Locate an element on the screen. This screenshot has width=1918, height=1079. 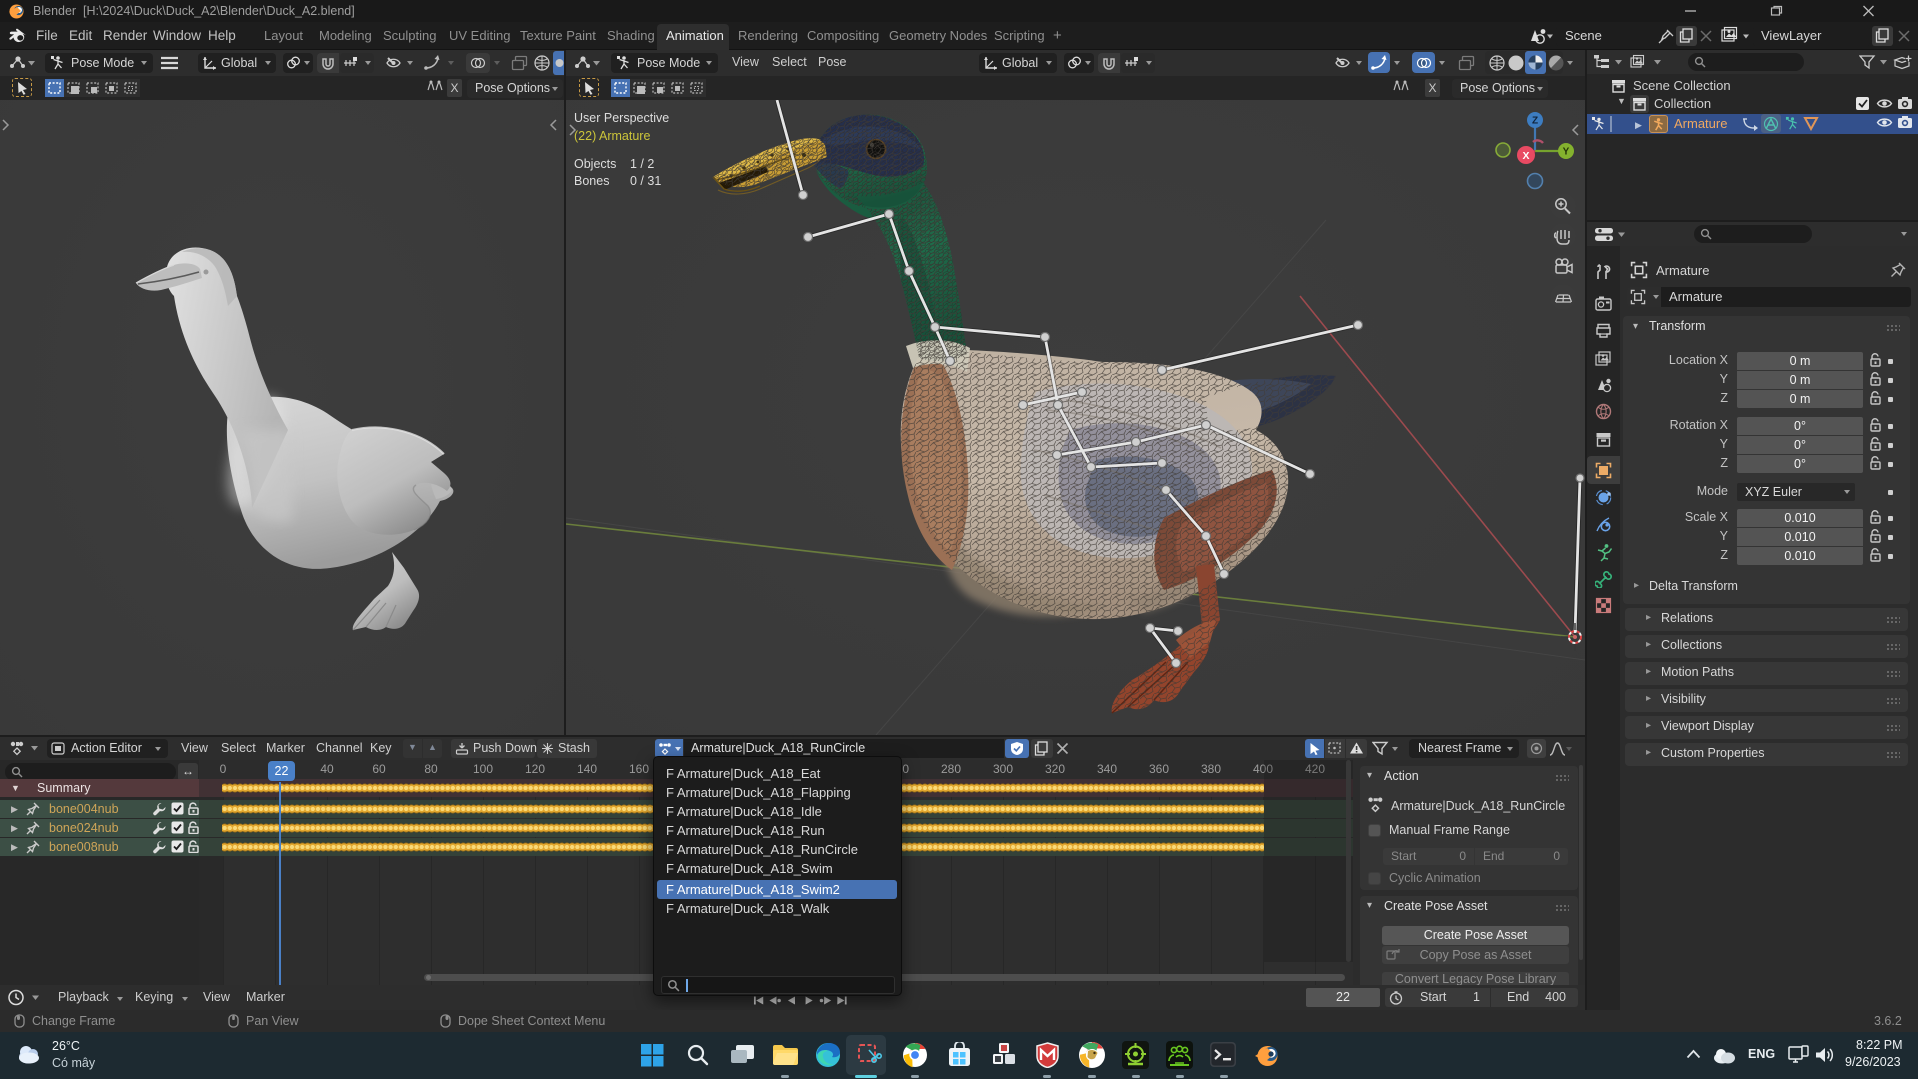
svg-text: 0 / 31 is located at coordinates (645, 181).